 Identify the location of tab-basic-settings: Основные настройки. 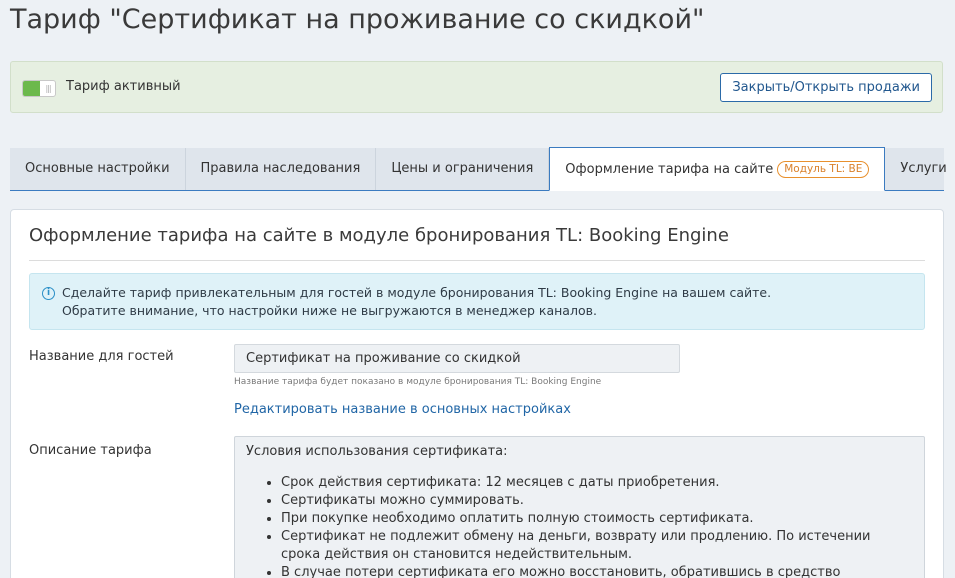
(98, 169).